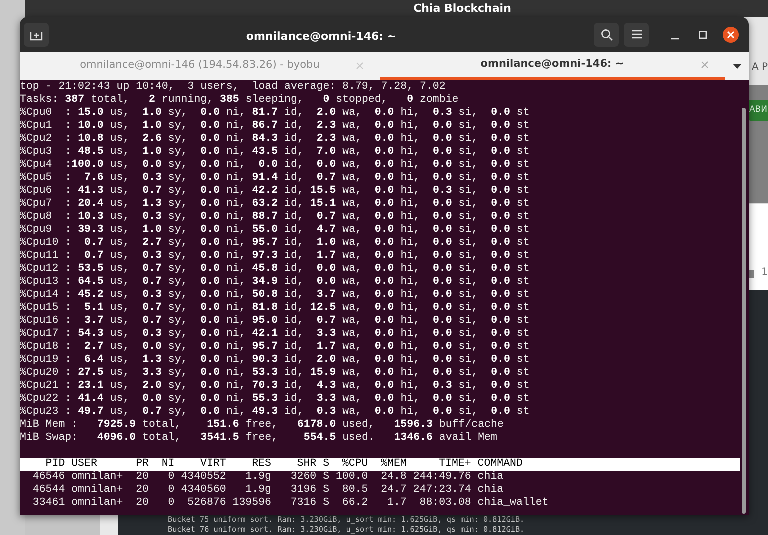 This screenshot has height=535, width=768. I want to click on terminal-line: %Cpu22 : 41.4 us, 0.0 sy, 0.0 ni, 55.3 id, 3.3 wa, 0.0 hi, 0.0 si, 0.0 st, so click(275, 399).